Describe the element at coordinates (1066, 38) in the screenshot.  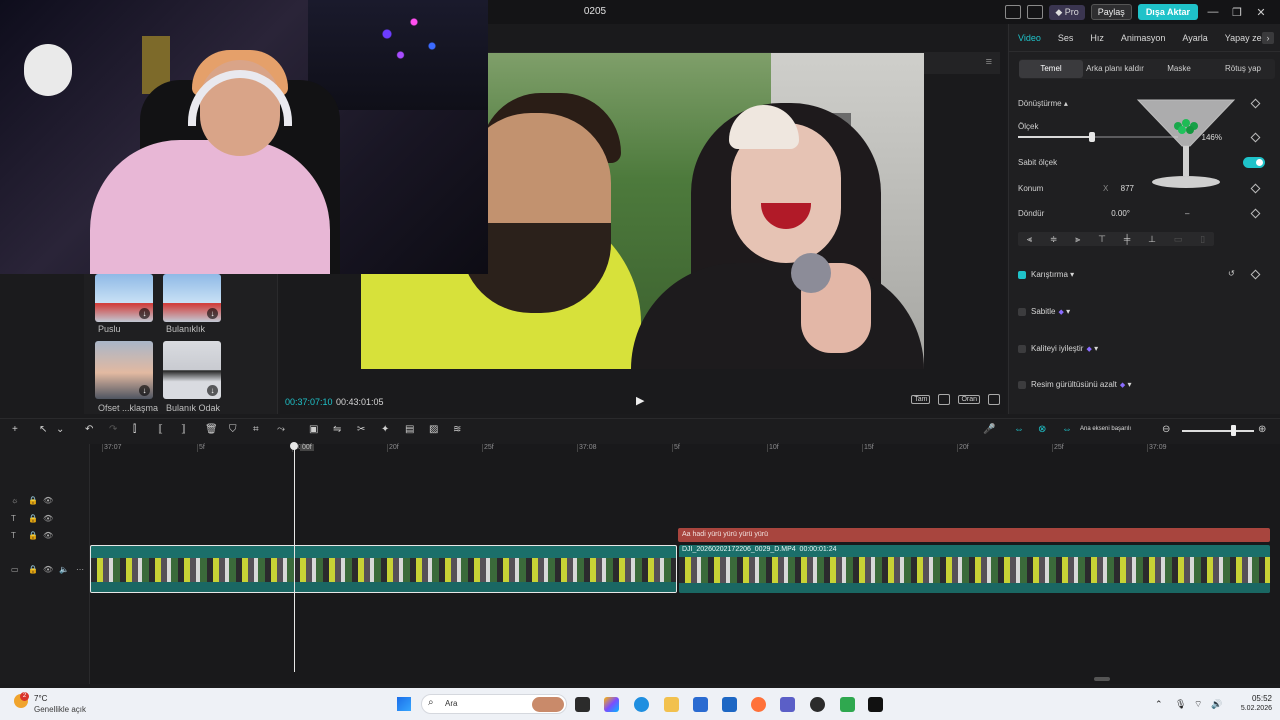
I see `tab-audio: Ses` at that location.